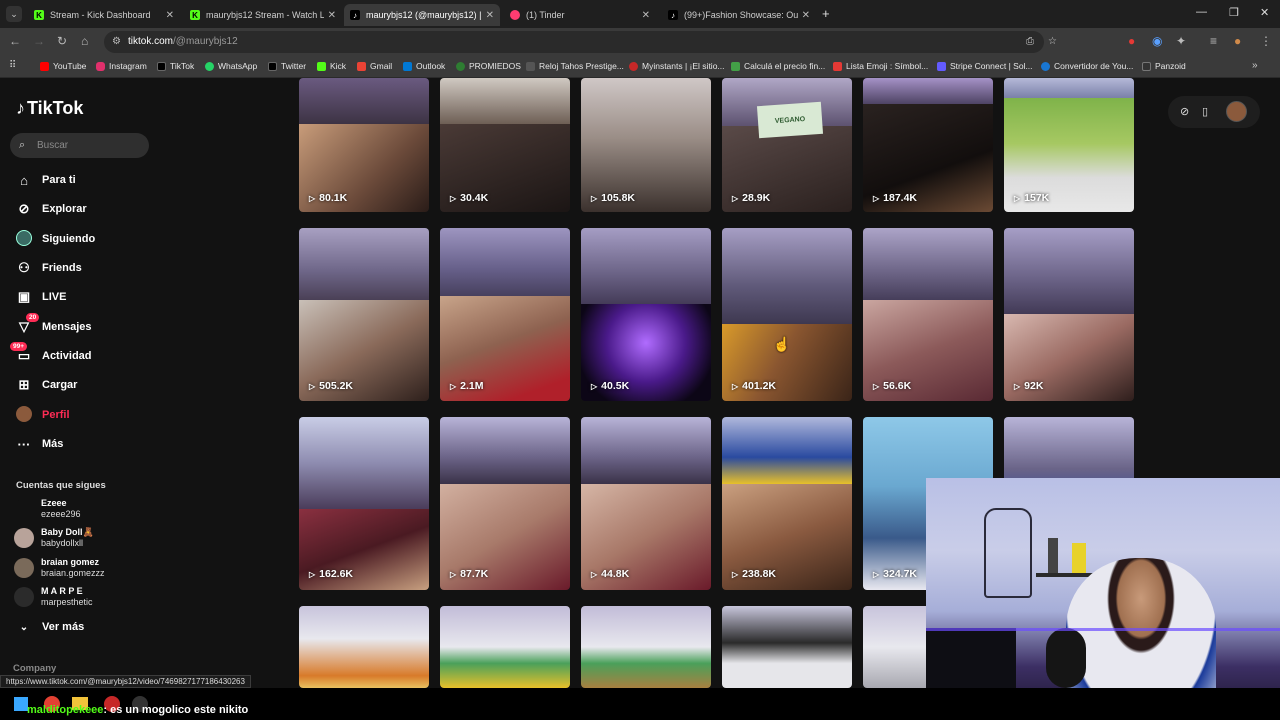 This screenshot has height=720, width=1280. Describe the element at coordinates (231, 66) in the screenshot. I see `bookmark-whatsapp: WhatsApp` at that location.